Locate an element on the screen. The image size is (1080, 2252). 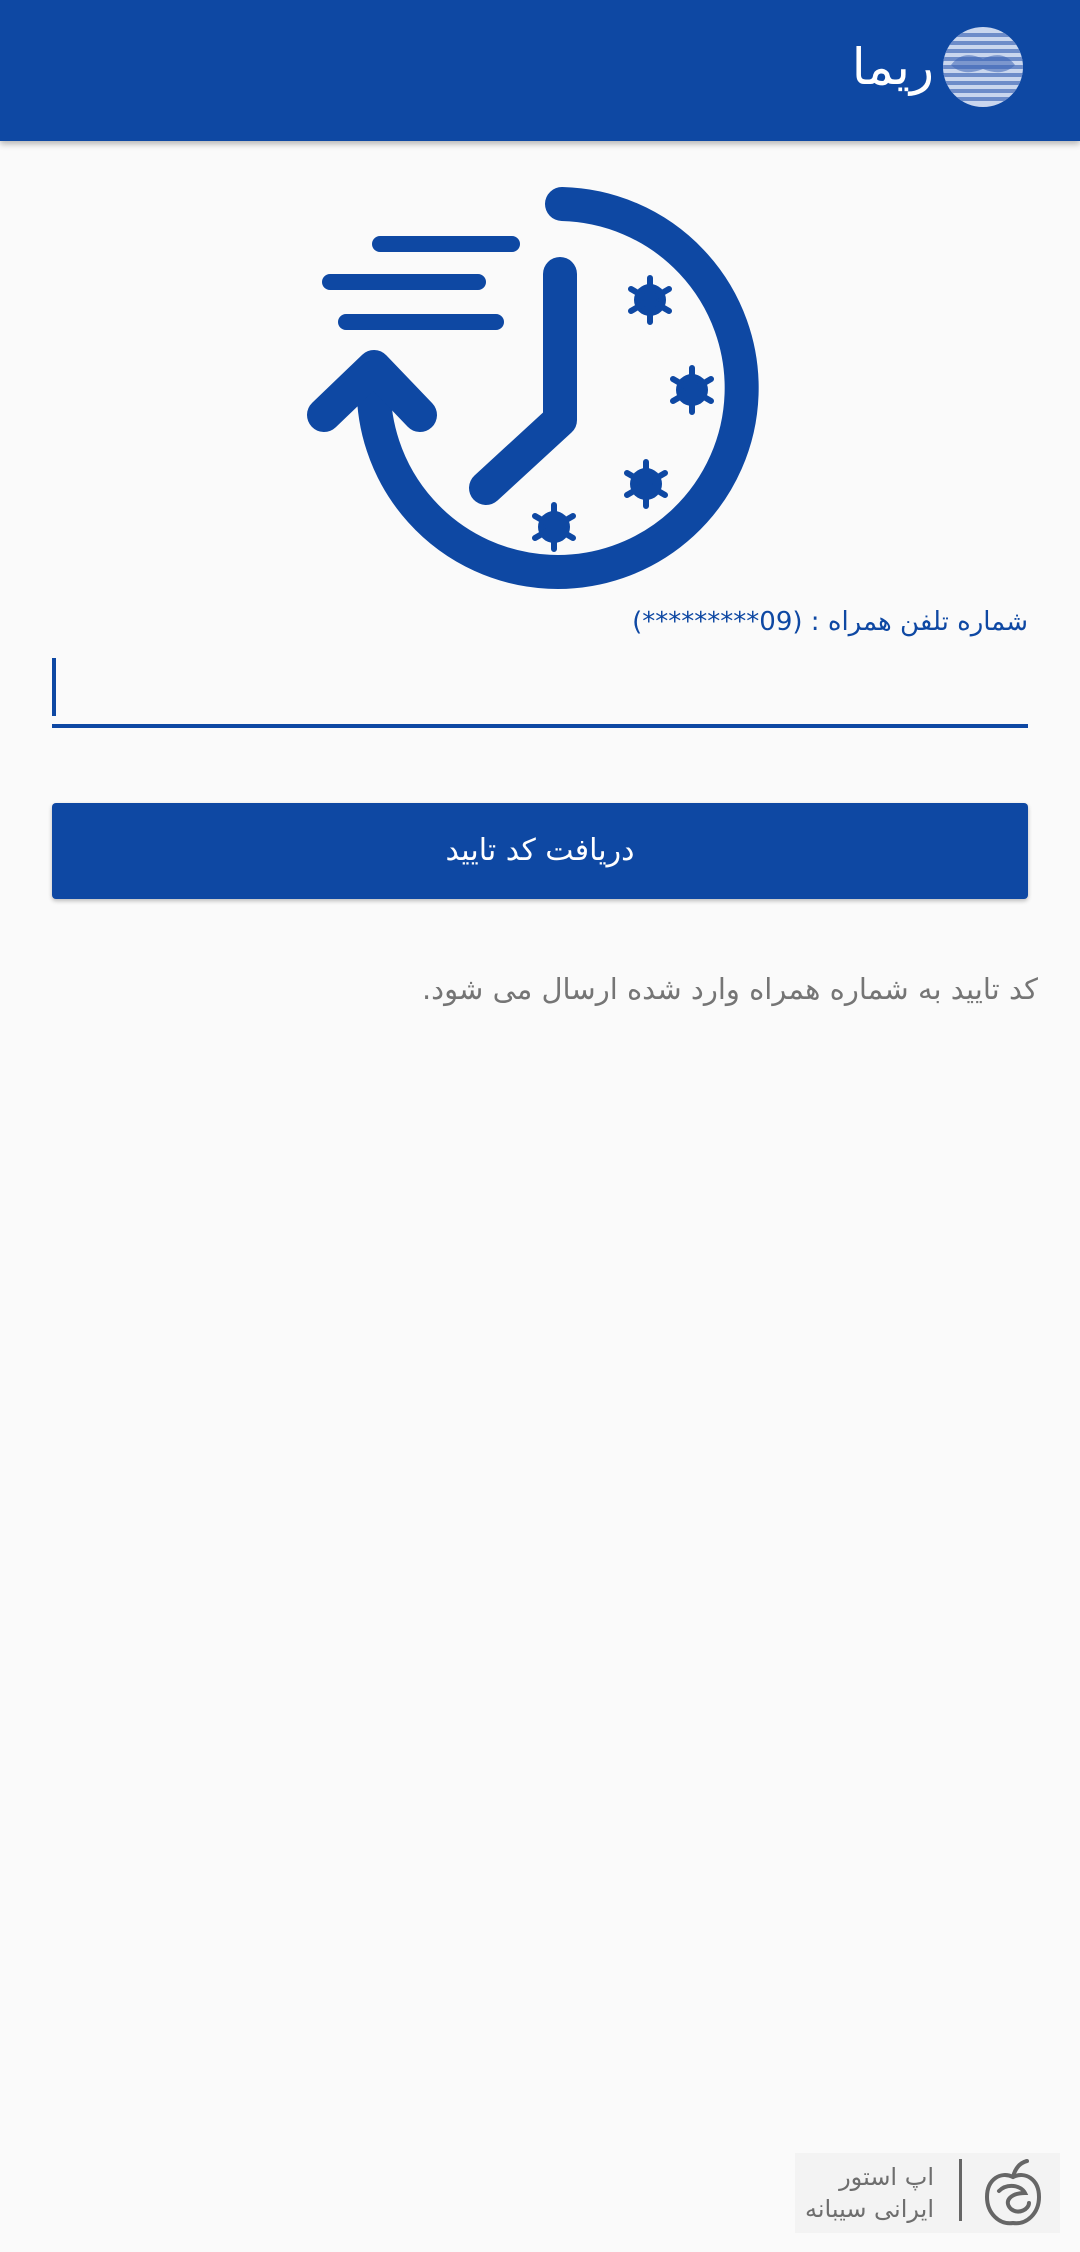
rima-logo-icon is located at coordinates (983, 67).